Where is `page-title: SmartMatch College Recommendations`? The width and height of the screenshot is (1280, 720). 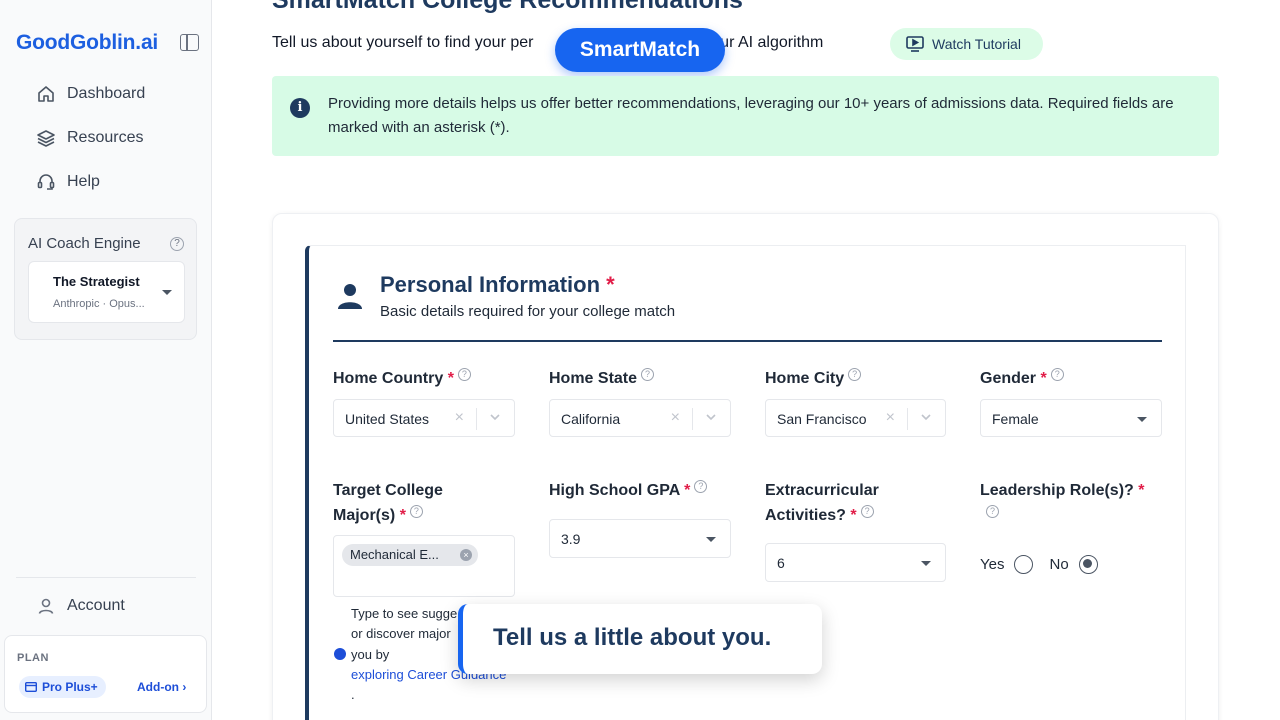
page-title: SmartMatch College Recommendations is located at coordinates (507, 7).